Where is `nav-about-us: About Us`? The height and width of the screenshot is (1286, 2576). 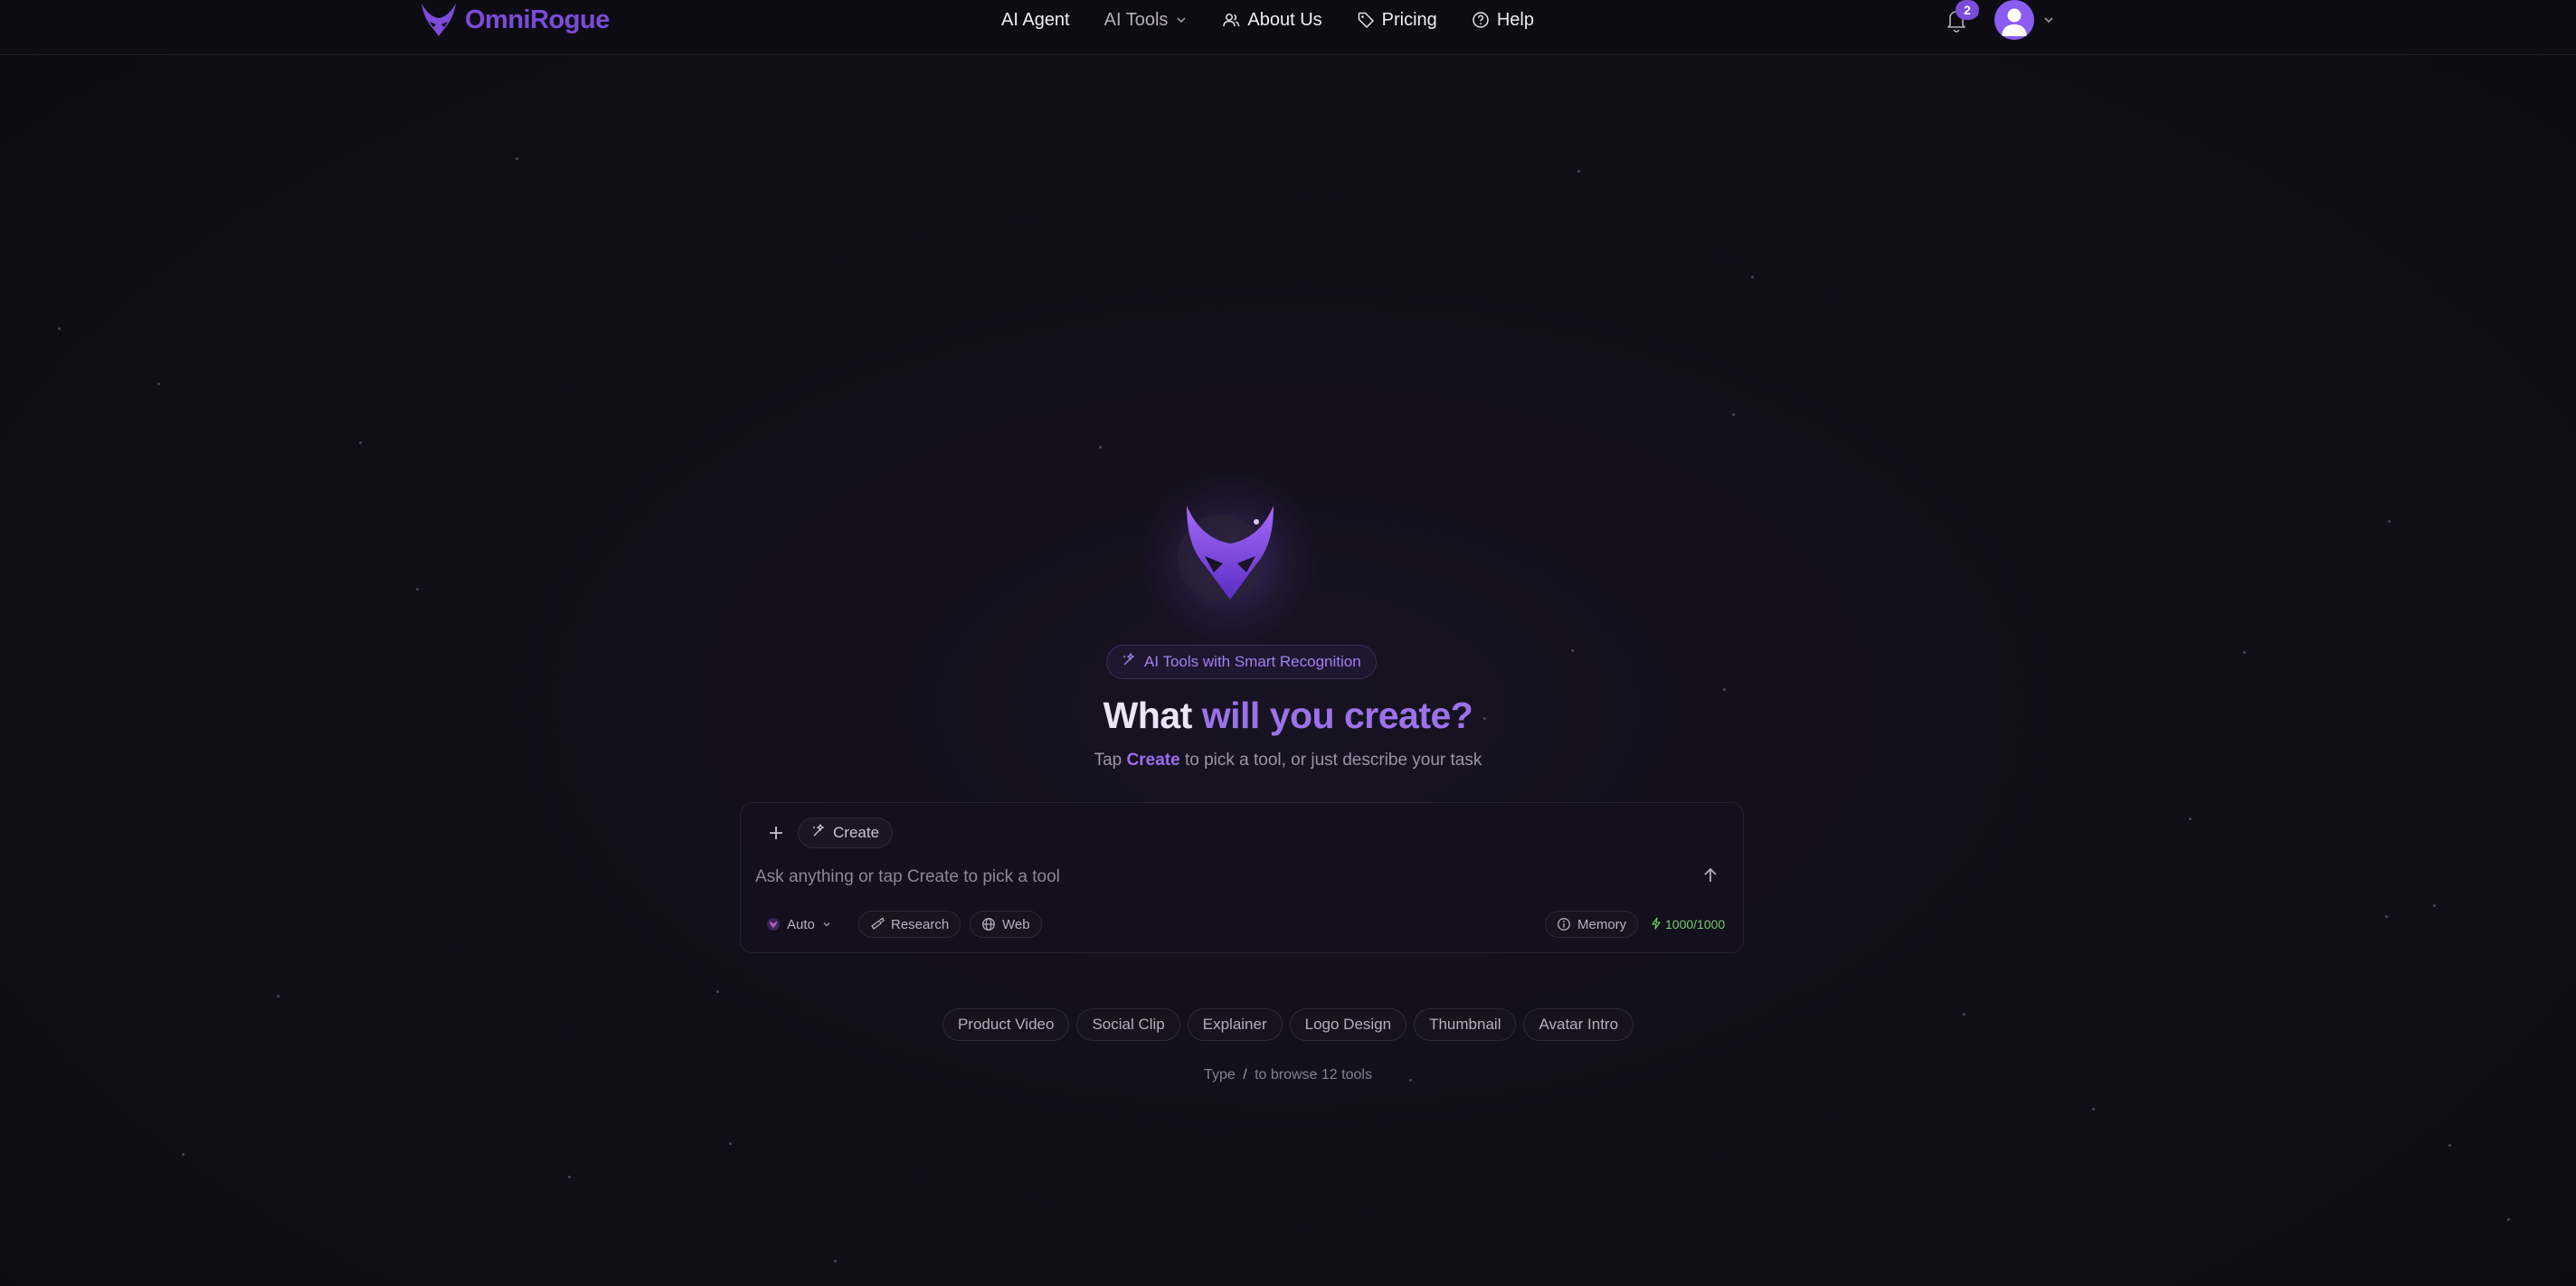 nav-about-us: About Us is located at coordinates (1272, 20).